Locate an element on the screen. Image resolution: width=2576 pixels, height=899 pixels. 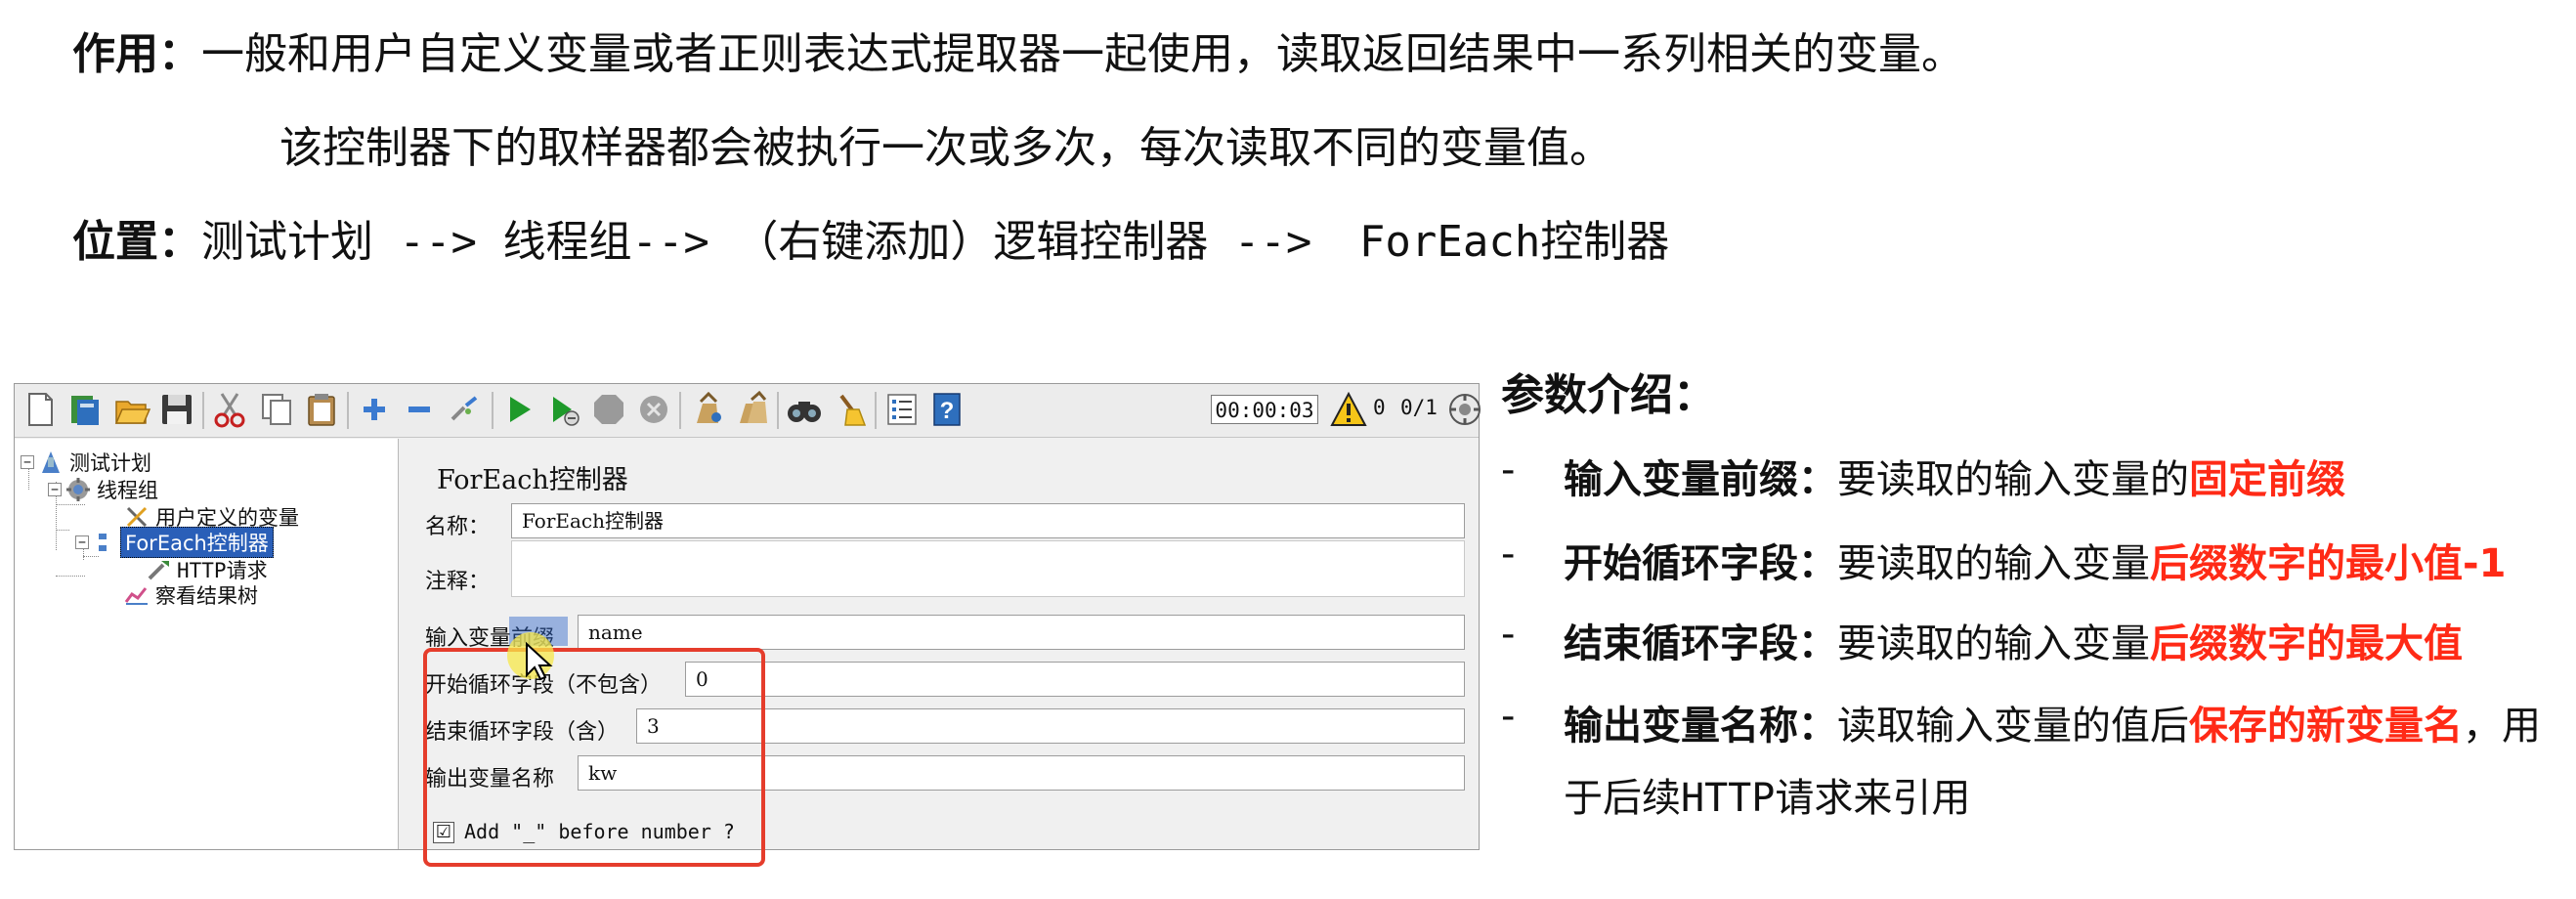
help-icon: ? is located at coordinates (947, 409).